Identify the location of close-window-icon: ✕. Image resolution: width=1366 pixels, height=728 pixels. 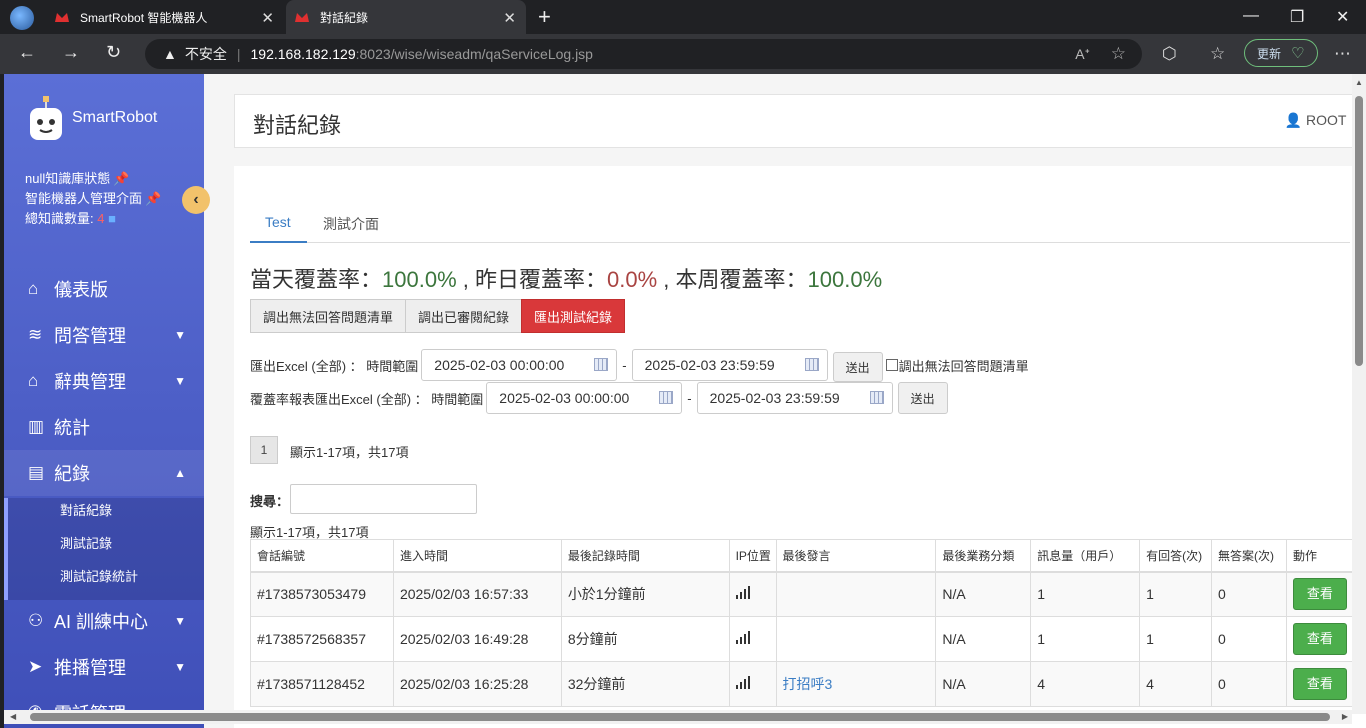
(1342, 17).